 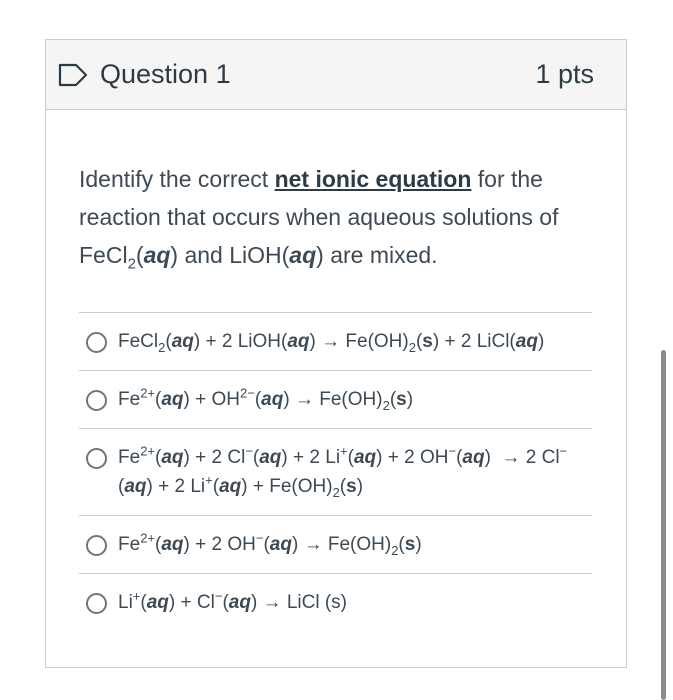 I want to click on answer-option-5: Li+(aq) + Cl−(aq) → LiCl (s), so click(x=335, y=602).